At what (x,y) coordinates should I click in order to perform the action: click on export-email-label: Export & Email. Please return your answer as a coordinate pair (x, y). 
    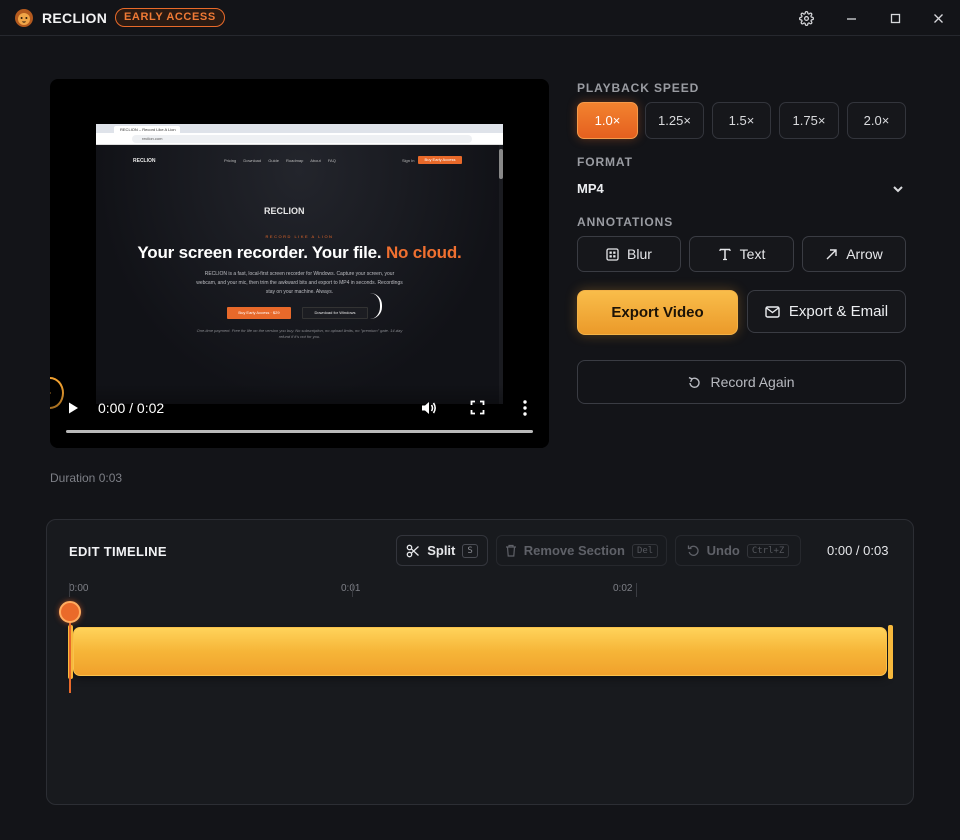
    Looking at the image, I should click on (838, 311).